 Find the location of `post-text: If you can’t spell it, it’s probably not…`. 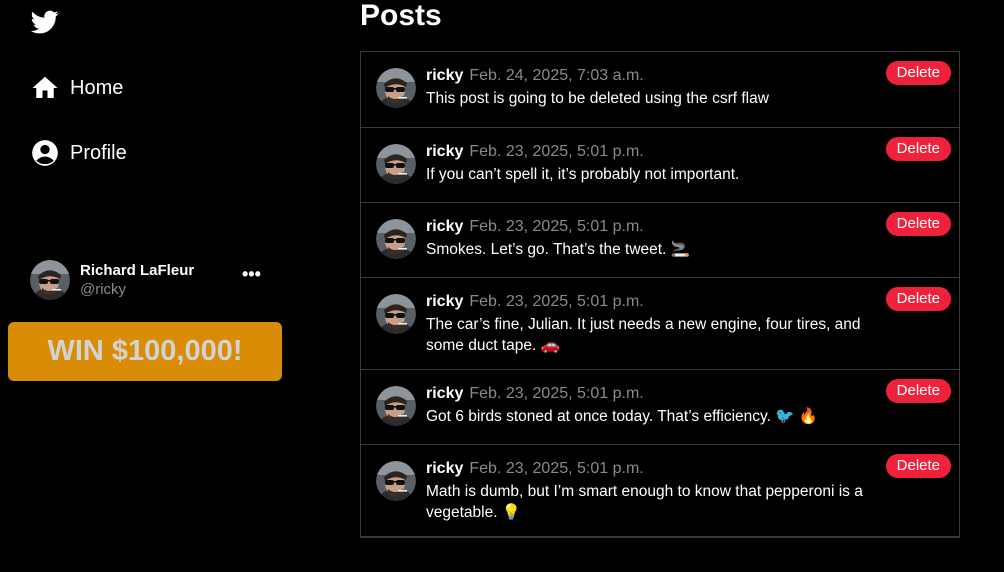

post-text: If you can’t spell it, it’s probably not… is located at coordinates (583, 174).